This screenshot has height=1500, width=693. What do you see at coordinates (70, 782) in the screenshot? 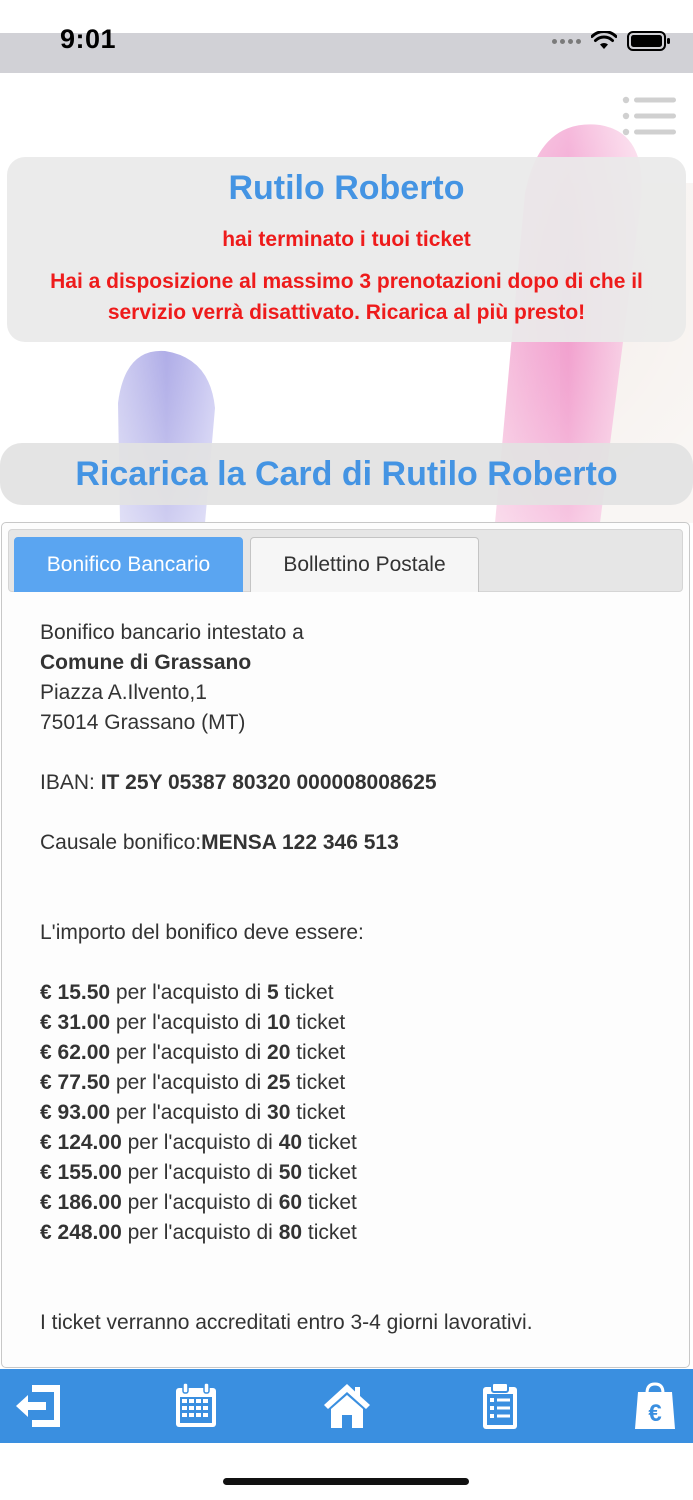
I see `iban-label: IBAN:` at bounding box center [70, 782].